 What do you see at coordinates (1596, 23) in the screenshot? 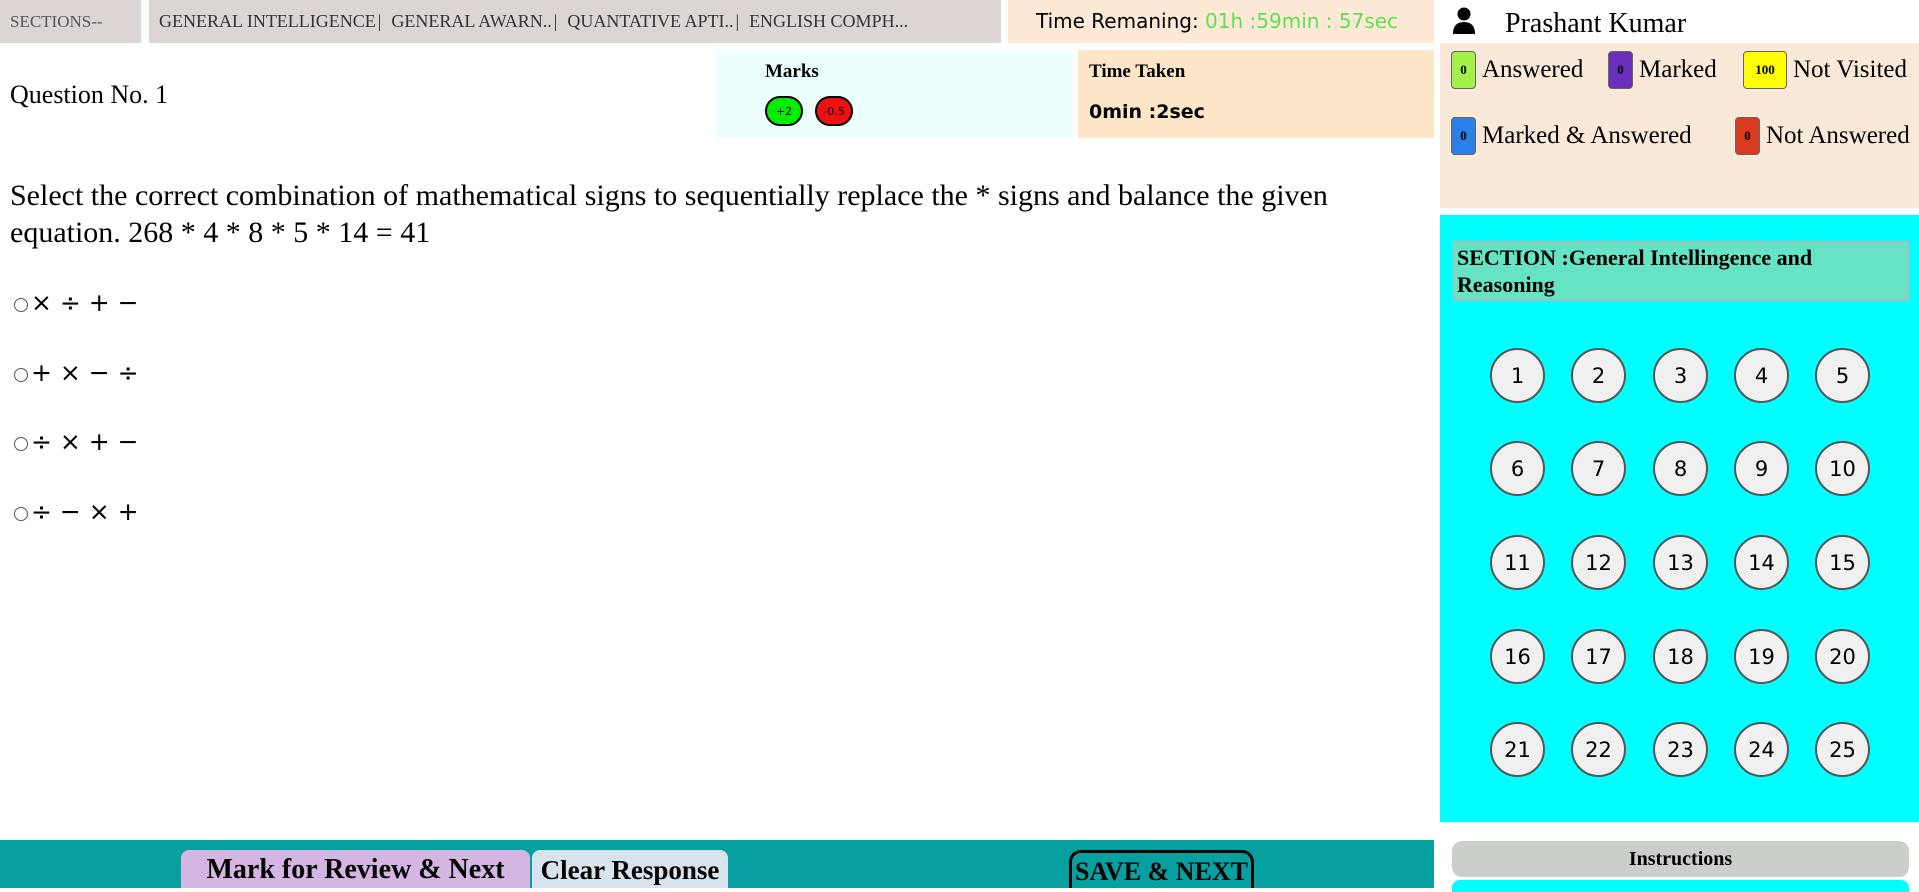
I see `user-name: Prashant Kumar` at bounding box center [1596, 23].